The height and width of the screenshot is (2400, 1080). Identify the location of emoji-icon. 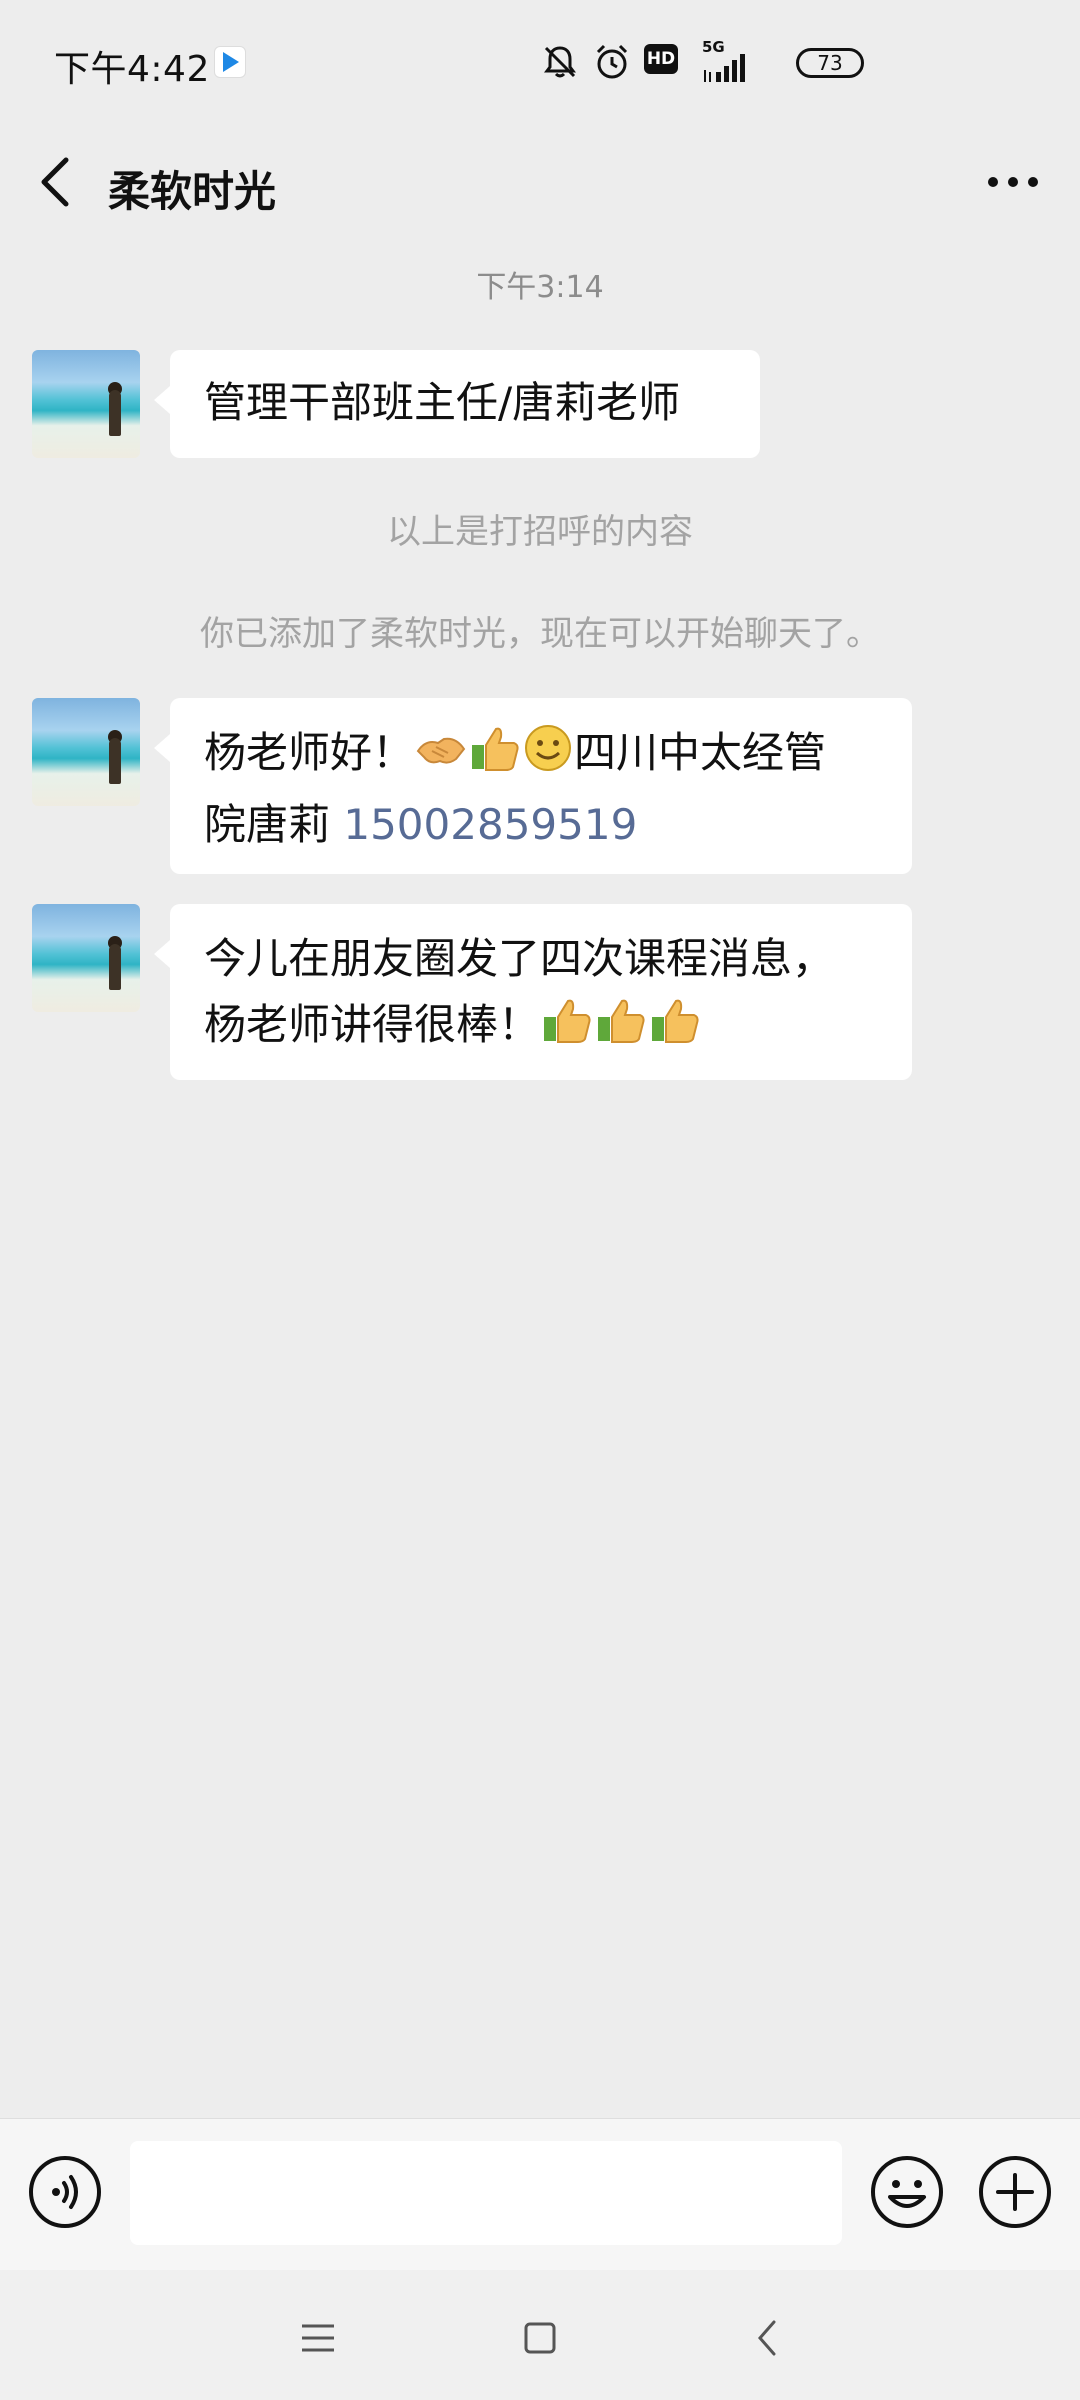
(907, 2192).